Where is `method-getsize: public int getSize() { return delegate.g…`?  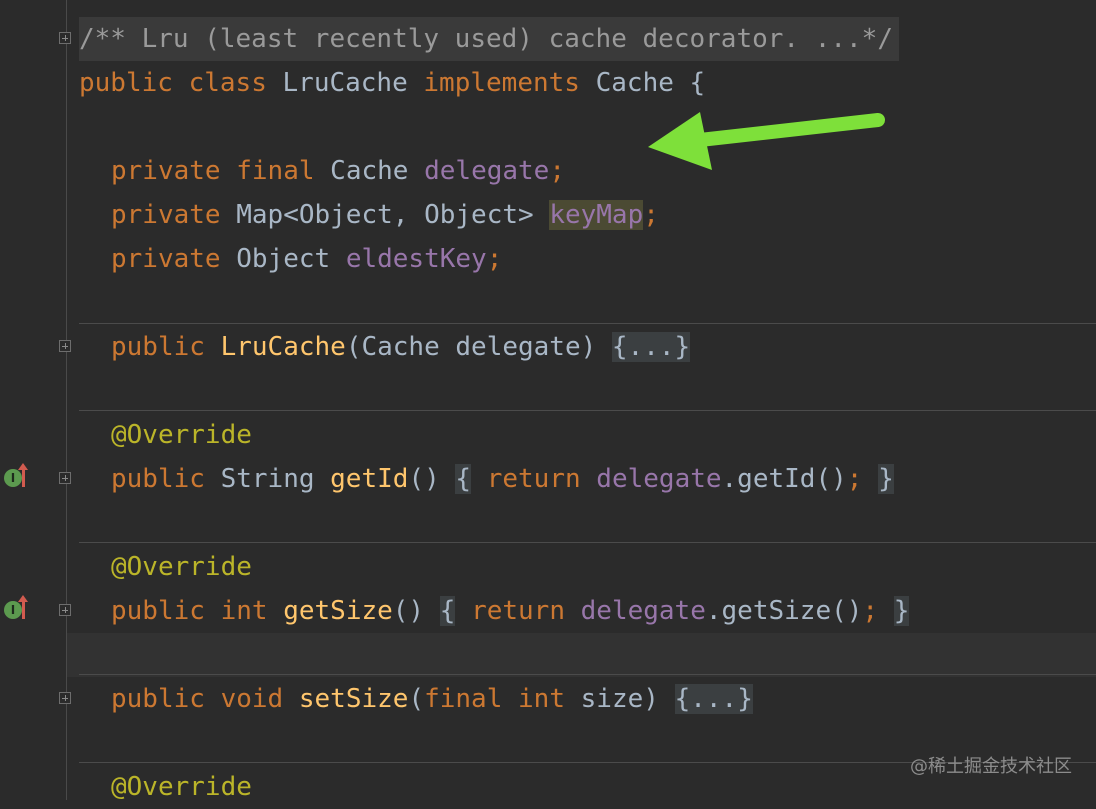 method-getsize: public int getSize() { return delegate.g… is located at coordinates (510, 611).